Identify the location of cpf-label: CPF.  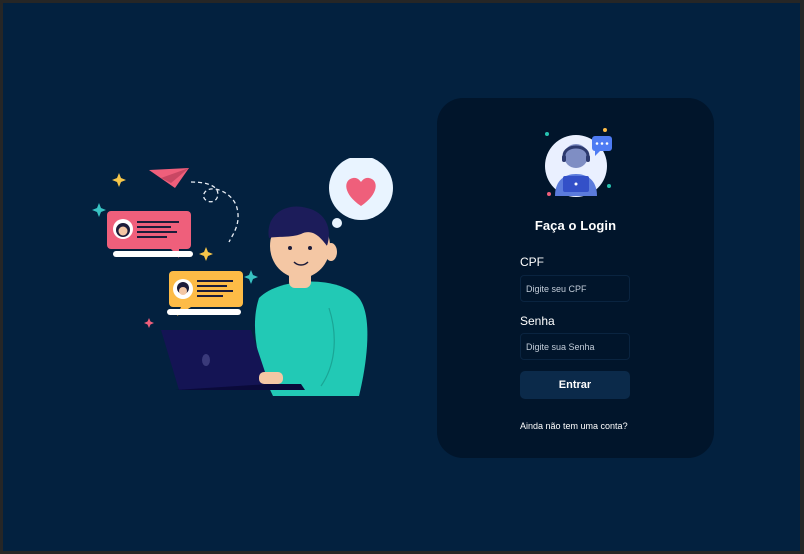
(532, 262).